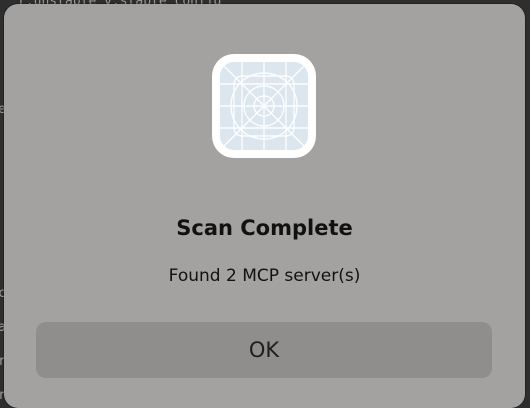 The width and height of the screenshot is (530, 408). I want to click on ok-button: OK, so click(264, 350).